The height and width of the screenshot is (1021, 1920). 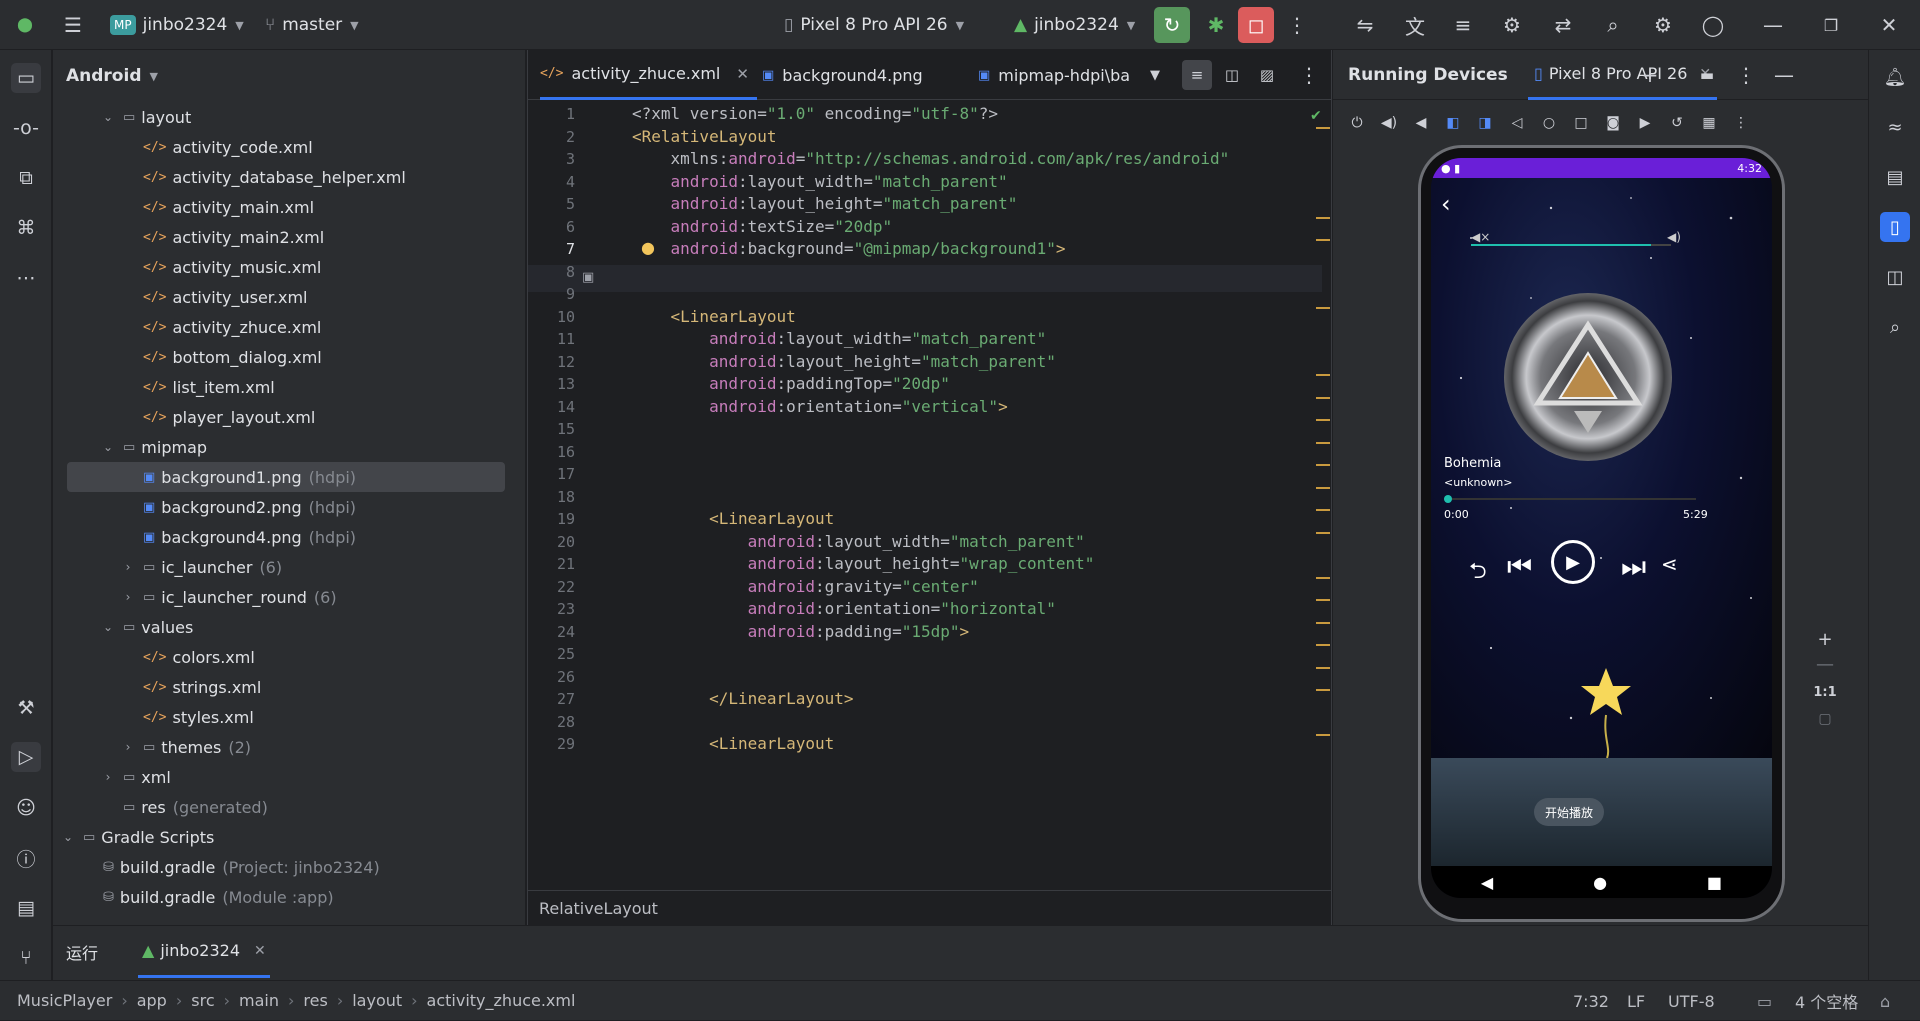 I want to click on start-play-button: 开始播放, so click(x=1569, y=812).